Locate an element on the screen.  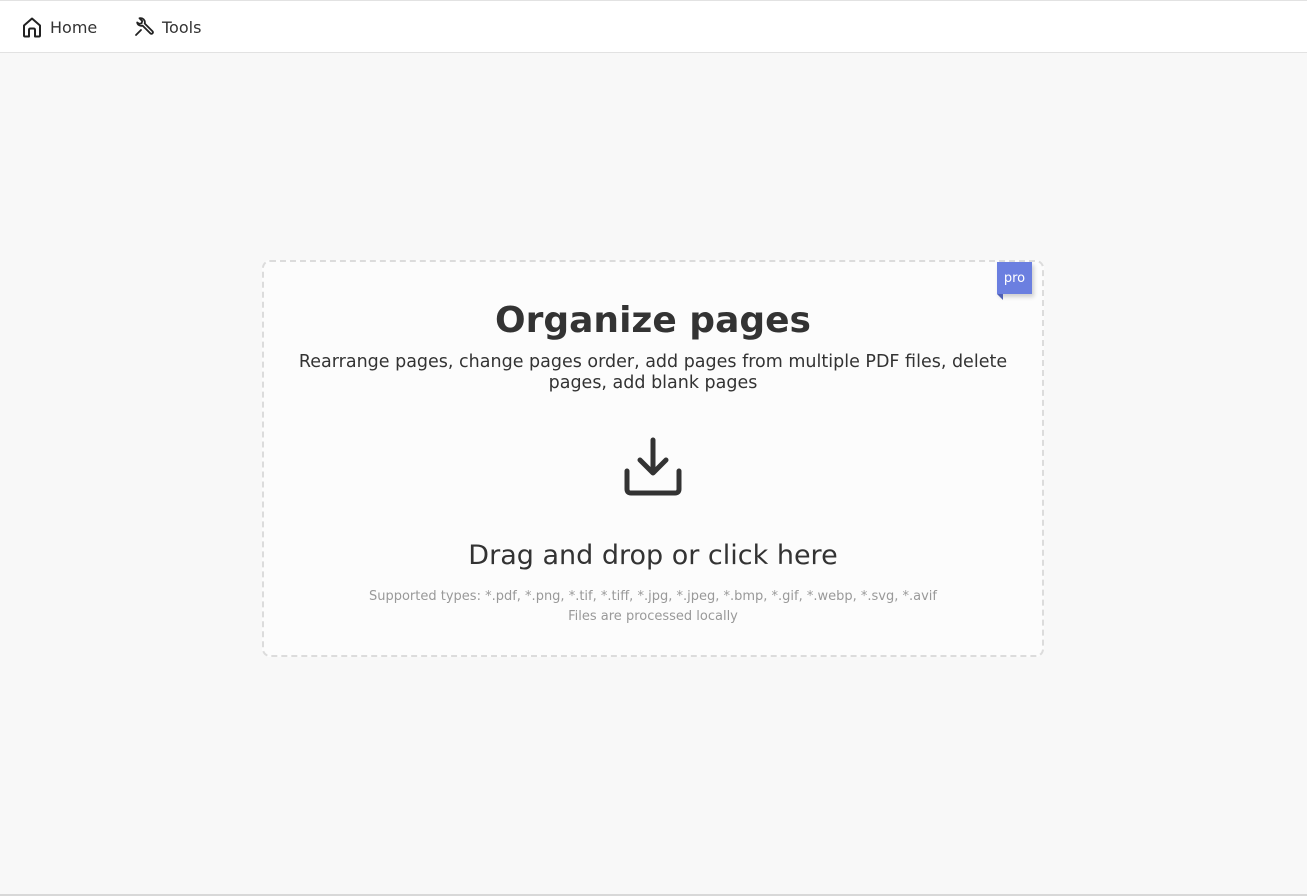
nav-home-link: Home is located at coordinates (59, 27).